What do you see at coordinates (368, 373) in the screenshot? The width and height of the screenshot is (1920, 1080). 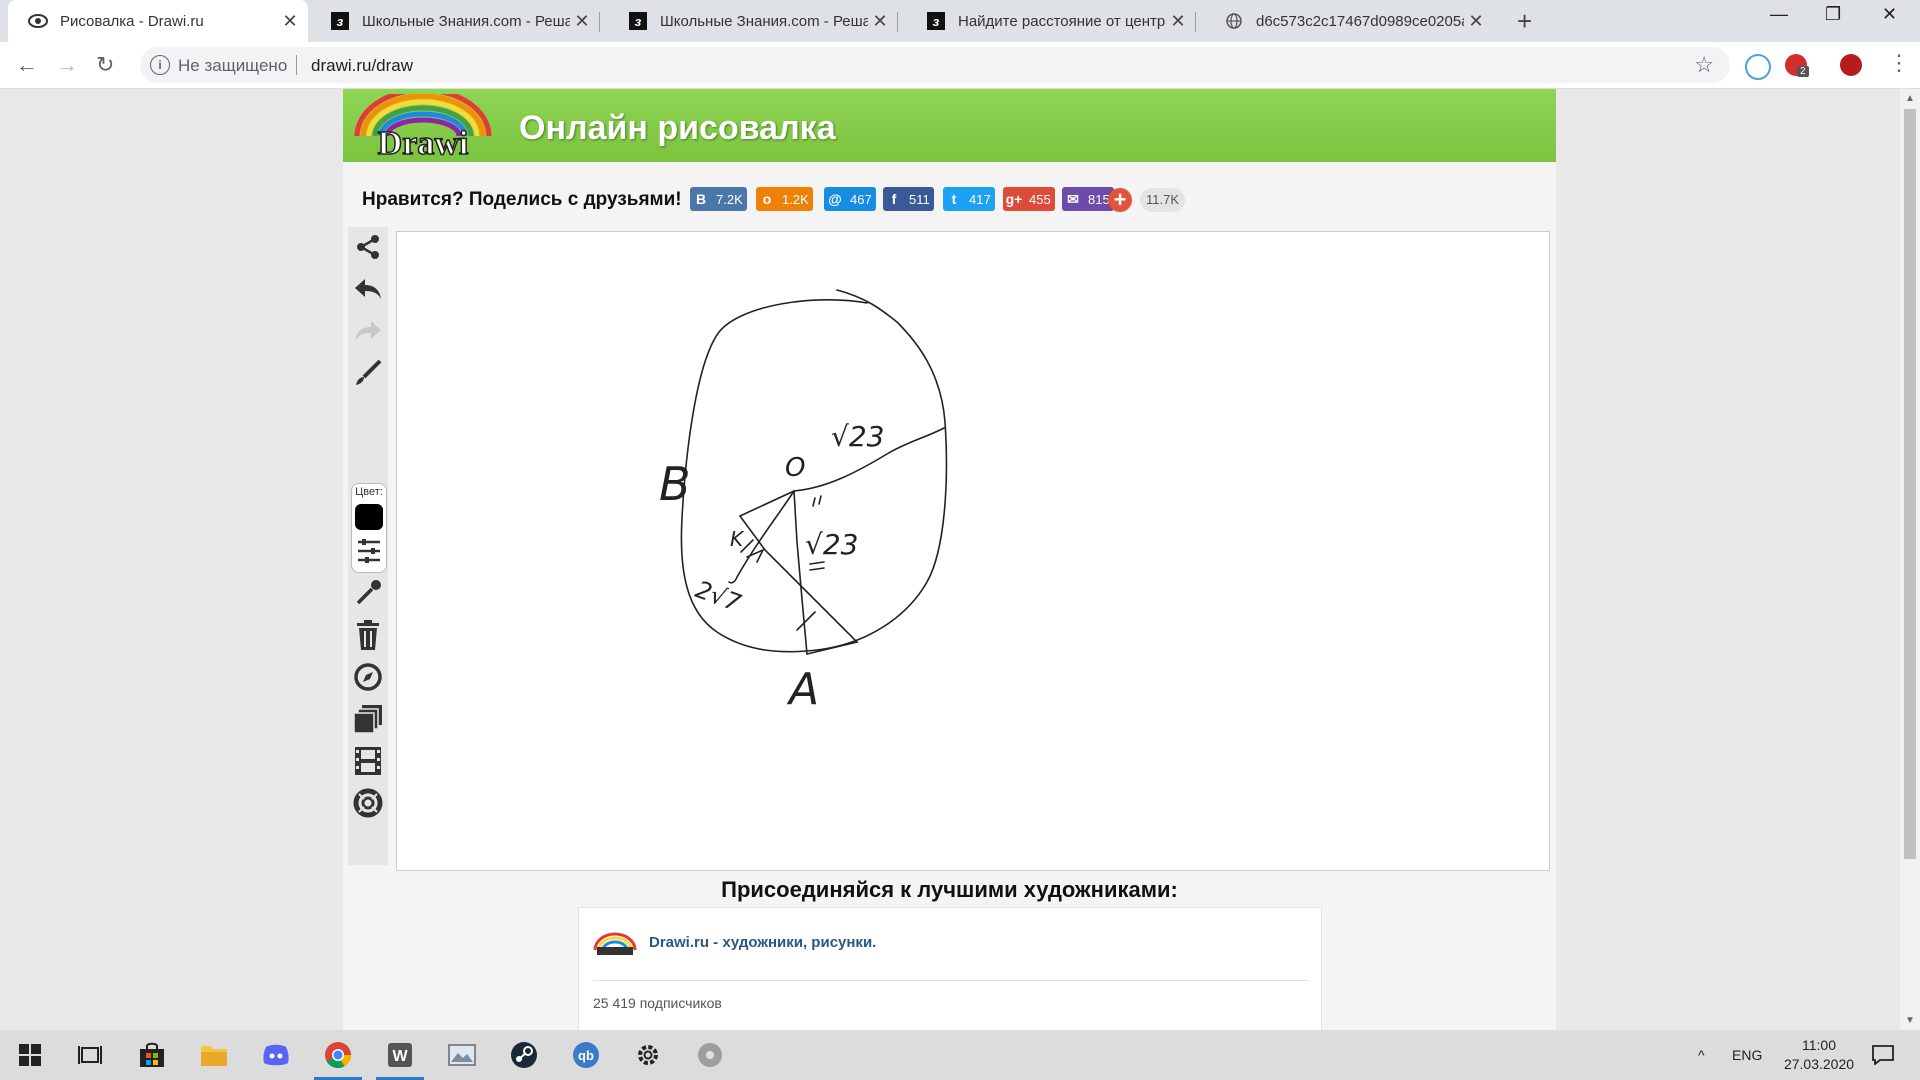 I see `brush-icon` at bounding box center [368, 373].